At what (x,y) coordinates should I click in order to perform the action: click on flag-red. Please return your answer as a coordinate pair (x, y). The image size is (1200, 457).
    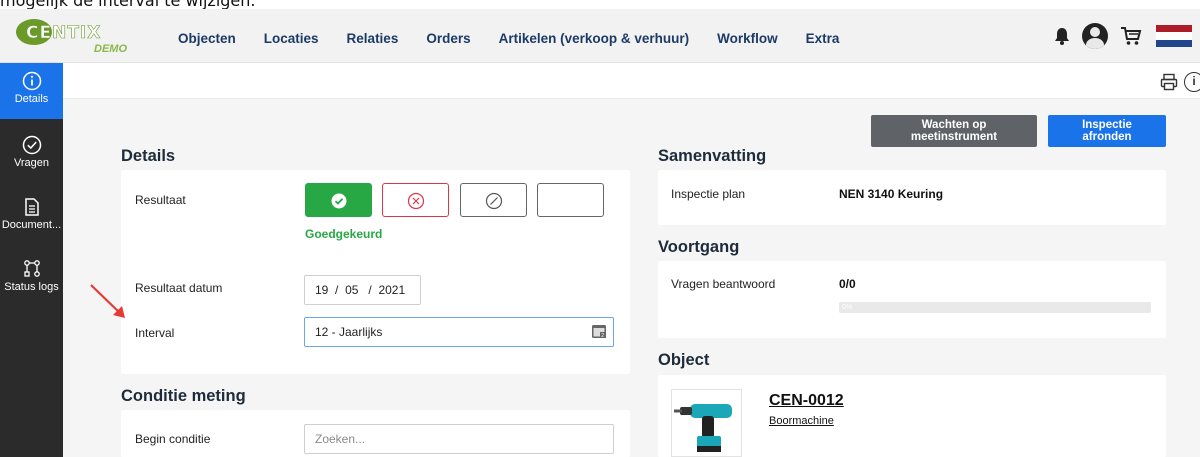
    Looking at the image, I should click on (1174, 29).